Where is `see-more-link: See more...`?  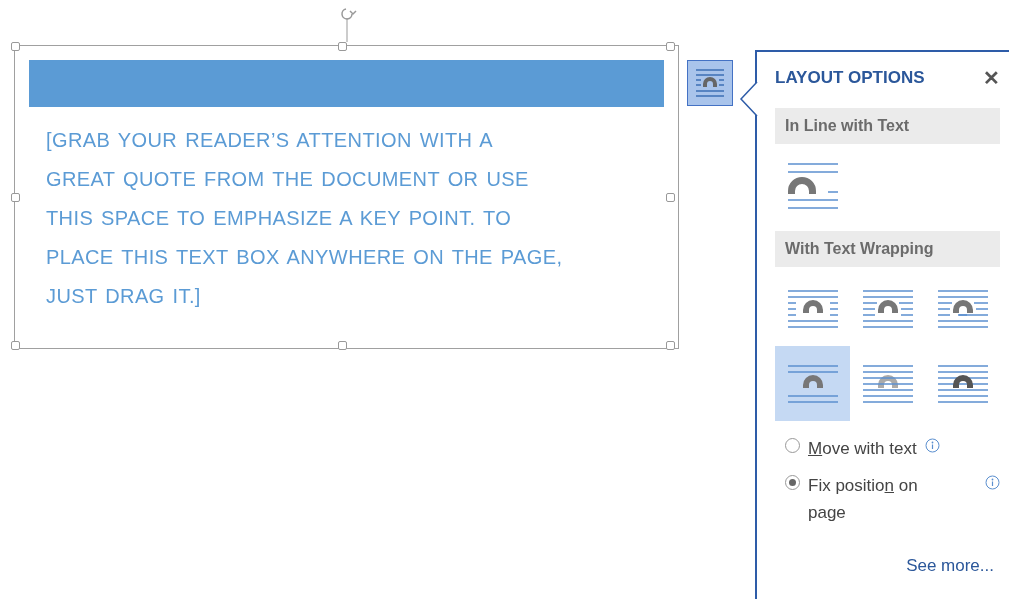 see-more-link: See more... is located at coordinates (887, 566).